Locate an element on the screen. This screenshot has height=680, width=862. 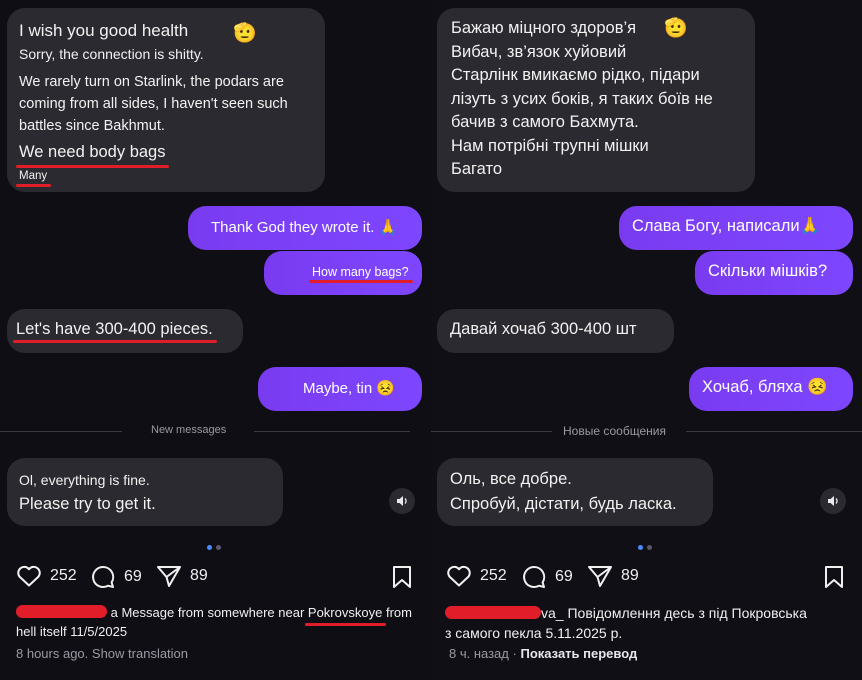
post-timestamp: 8 hours ago. is located at coordinates (52, 653).